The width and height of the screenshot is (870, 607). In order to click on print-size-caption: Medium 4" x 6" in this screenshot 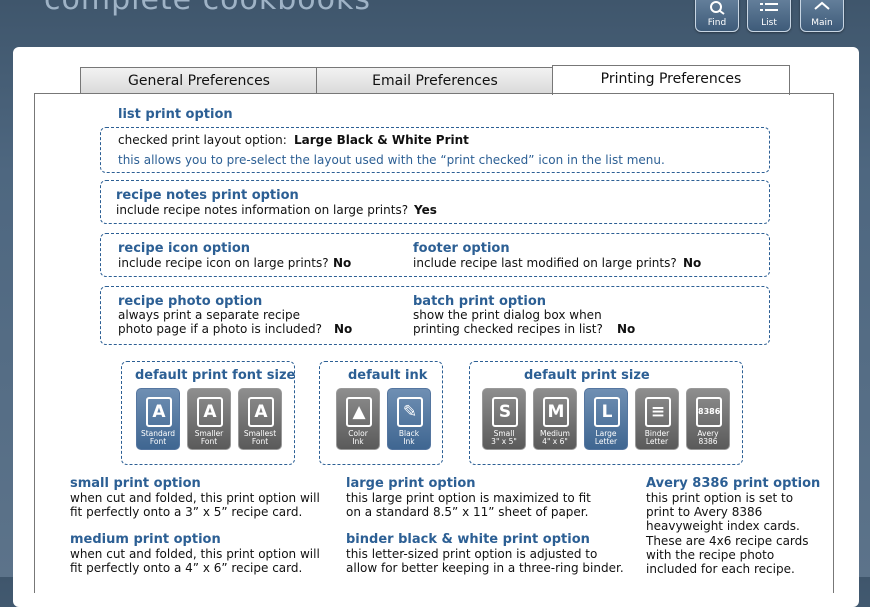, I will do `click(555, 438)`.